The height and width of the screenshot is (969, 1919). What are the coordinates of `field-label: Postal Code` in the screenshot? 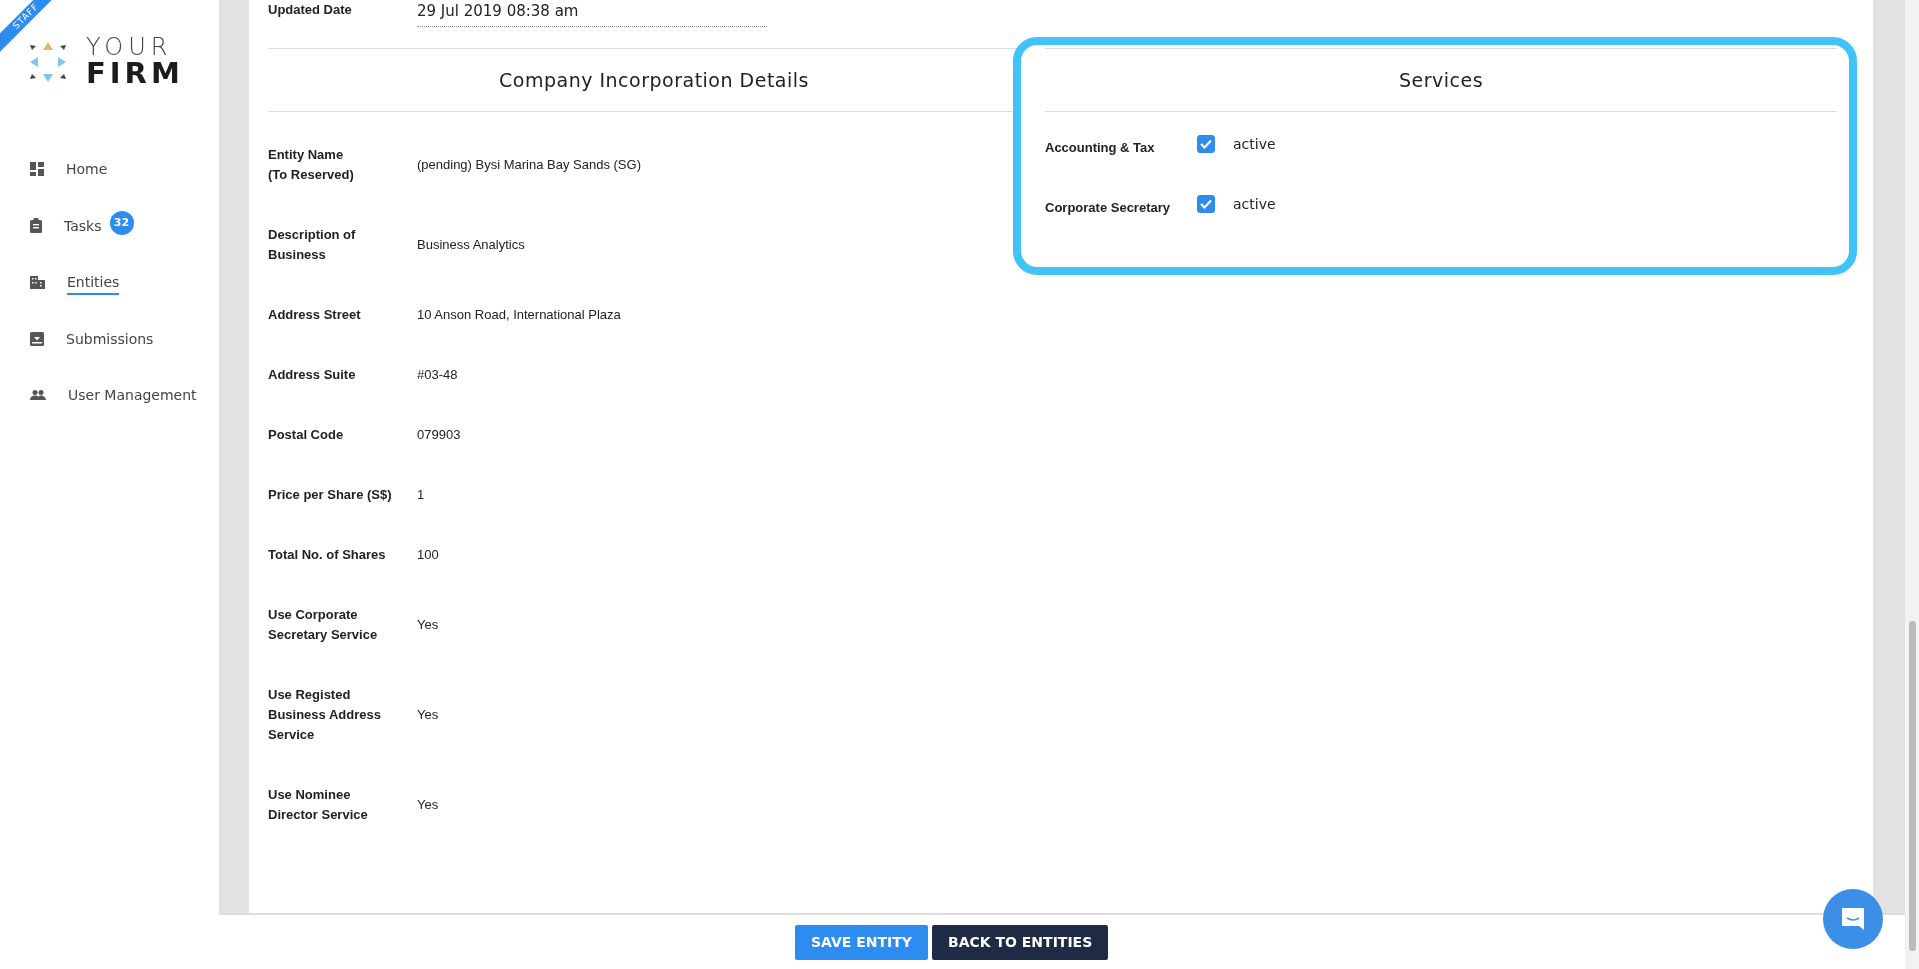 It's located at (306, 435).